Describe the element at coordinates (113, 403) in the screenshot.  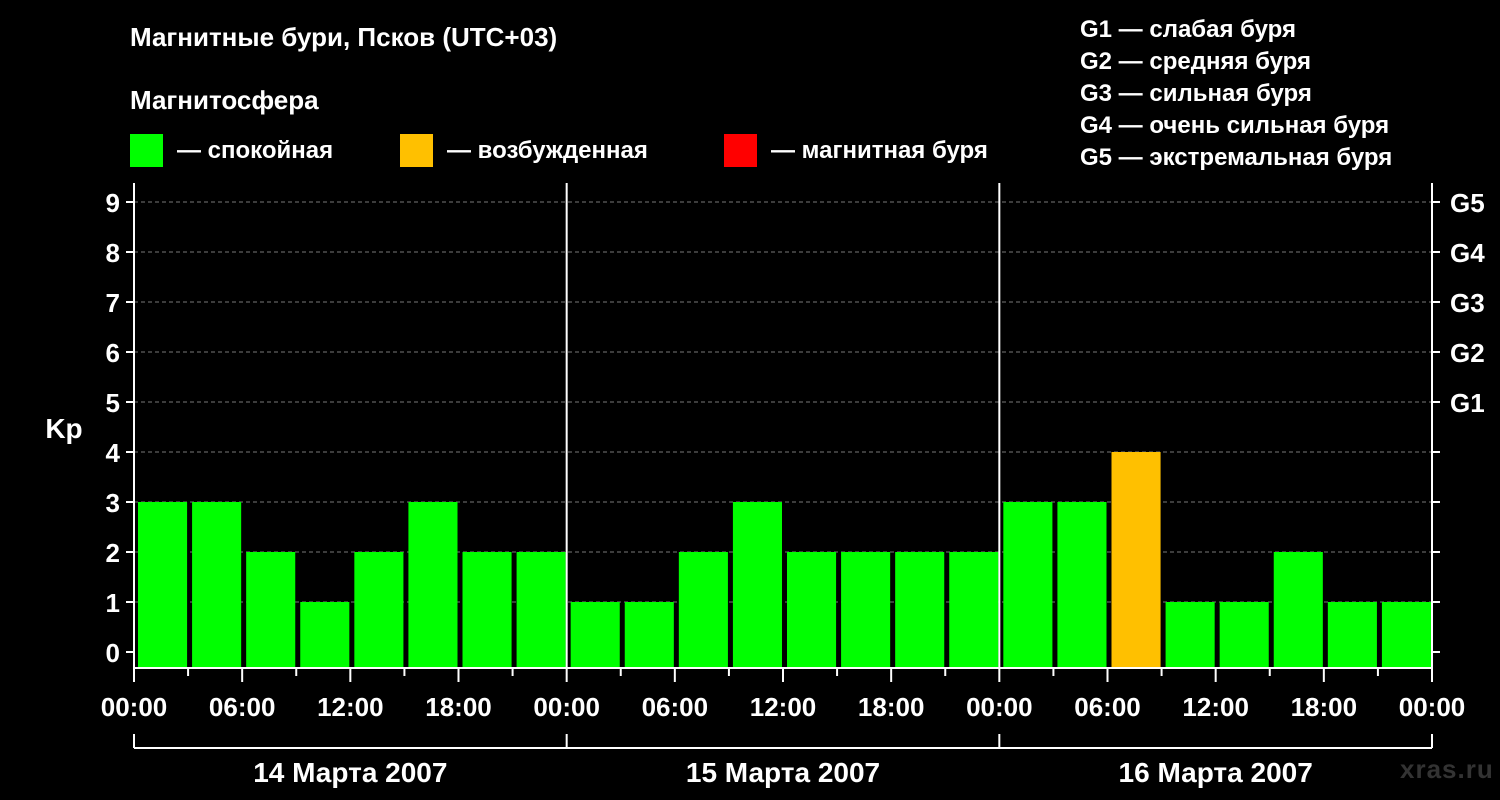
I see `y-tick-label: 5` at that location.